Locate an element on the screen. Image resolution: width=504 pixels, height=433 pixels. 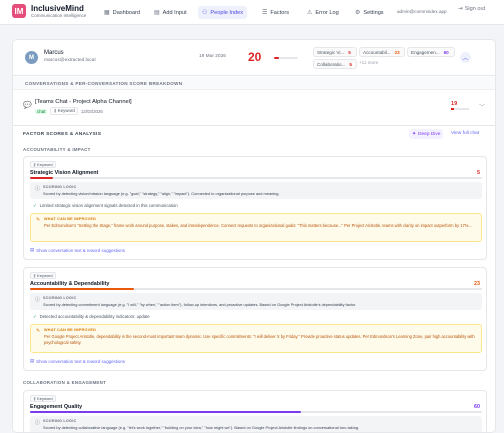
people-icon: ⚇ is located at coordinates (205, 13).